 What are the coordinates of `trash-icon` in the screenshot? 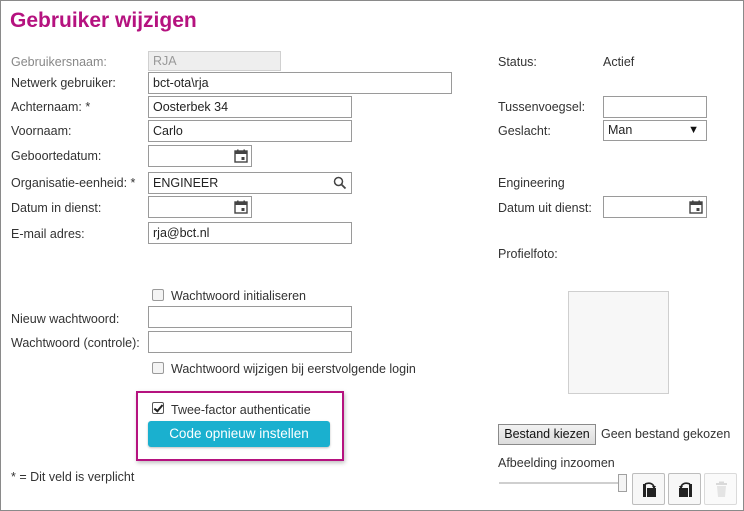 It's located at (721, 489).